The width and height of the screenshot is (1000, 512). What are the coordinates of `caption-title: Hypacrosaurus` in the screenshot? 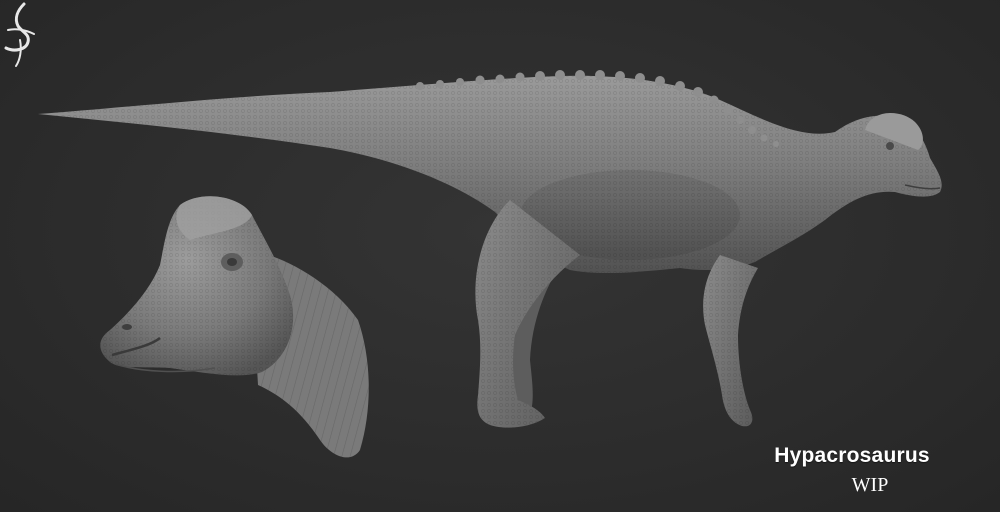 It's located at (852, 455).